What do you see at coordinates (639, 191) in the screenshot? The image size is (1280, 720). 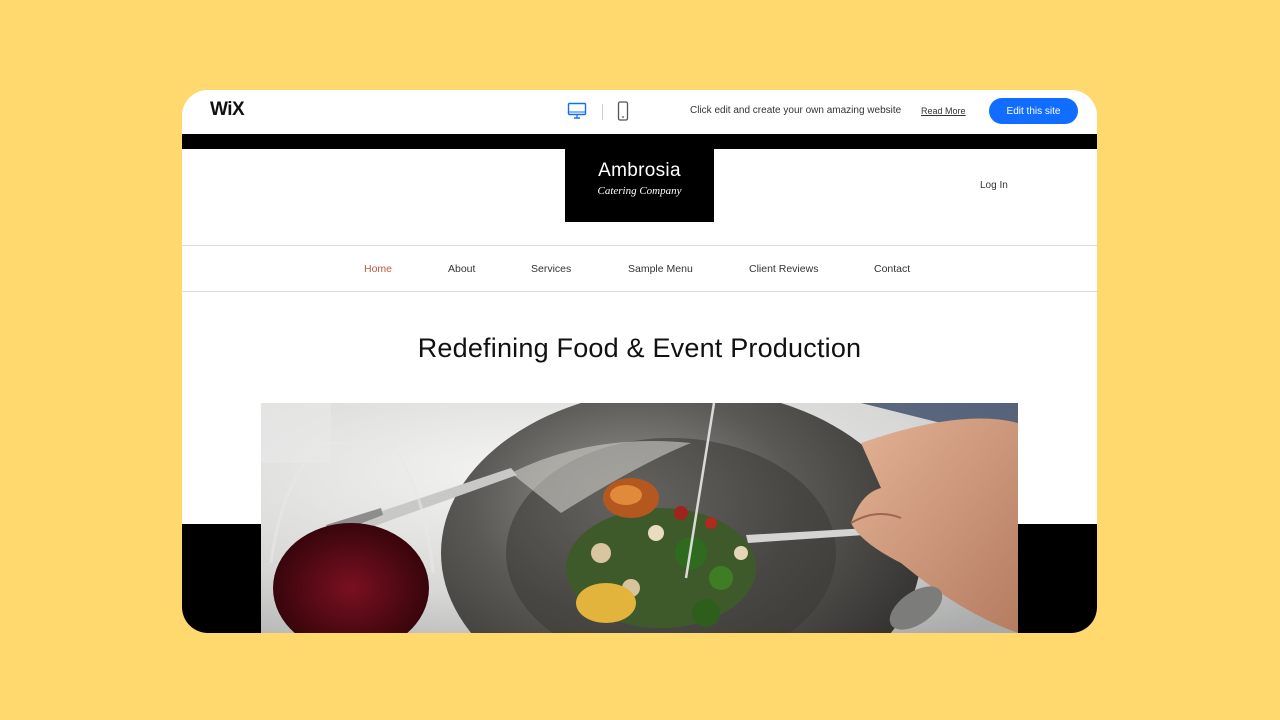 I see `logo-subtitle: Catering Company` at bounding box center [639, 191].